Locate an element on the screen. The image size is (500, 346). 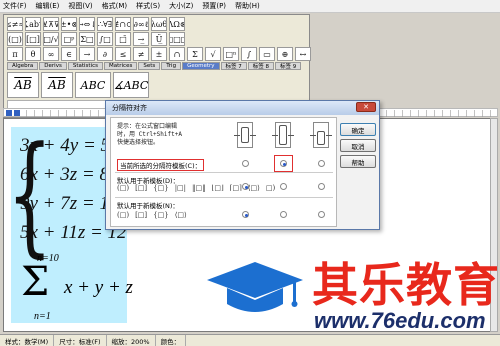
palette-tab-4: Sets is located at coordinates (149, 66).